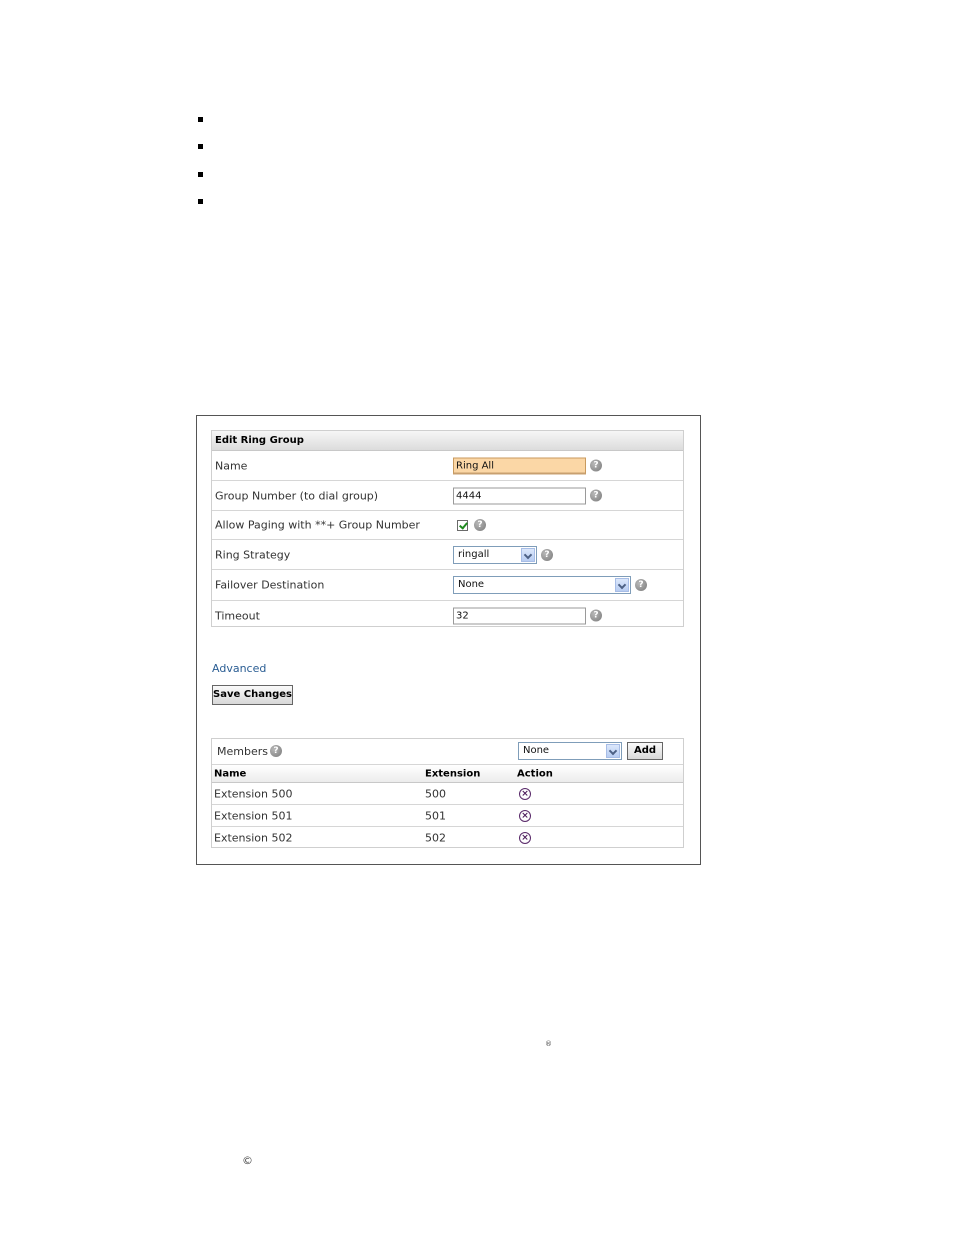  I want to click on members-header: Members ? None Add, so click(447, 752).